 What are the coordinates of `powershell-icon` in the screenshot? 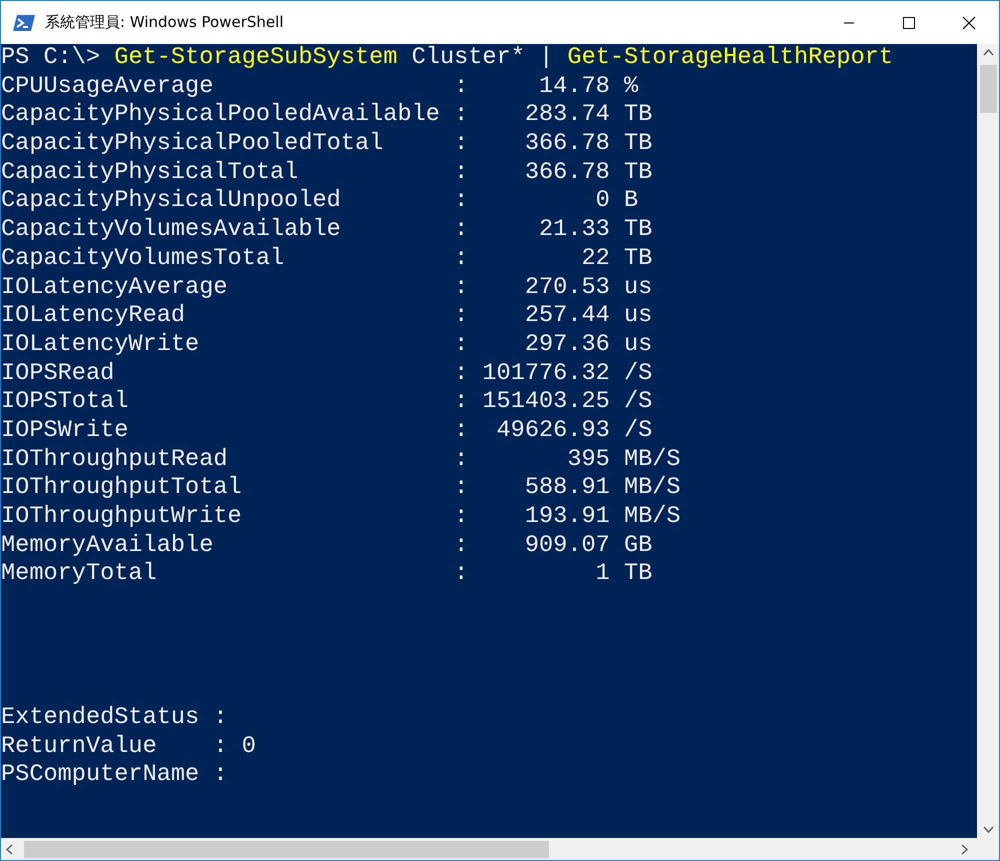 It's located at (24, 23).